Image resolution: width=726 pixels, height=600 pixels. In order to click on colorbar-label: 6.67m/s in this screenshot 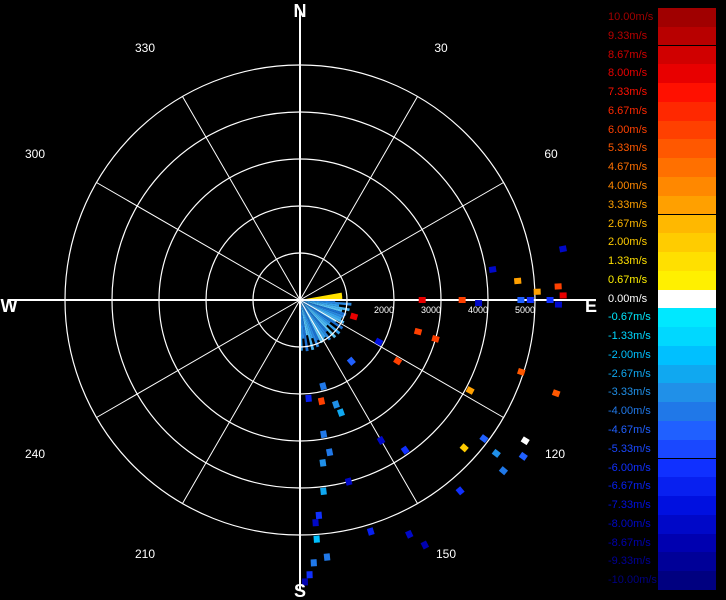, I will do `click(628, 110)`.